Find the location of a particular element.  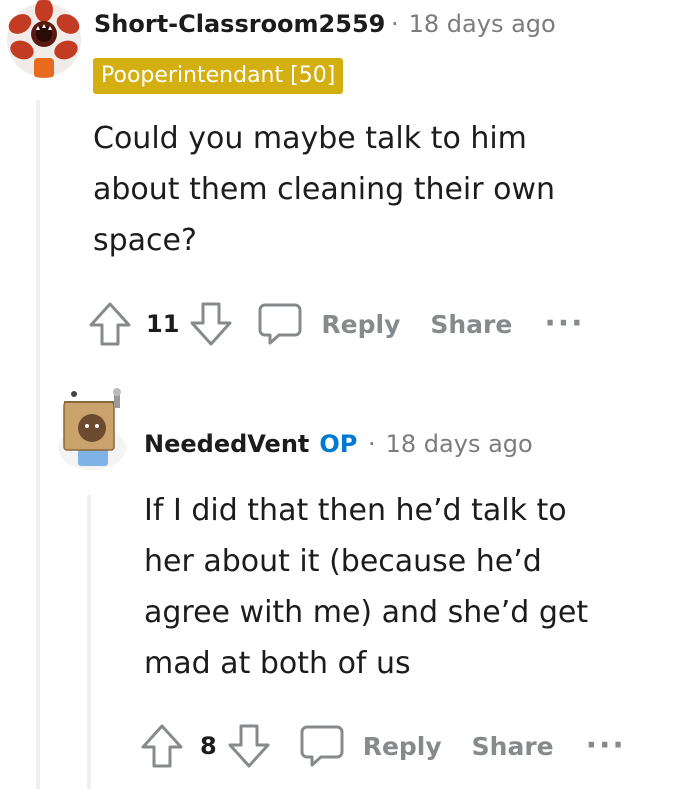

comment-action-bar: 8 Reply Share ··· is located at coordinates (383, 746).